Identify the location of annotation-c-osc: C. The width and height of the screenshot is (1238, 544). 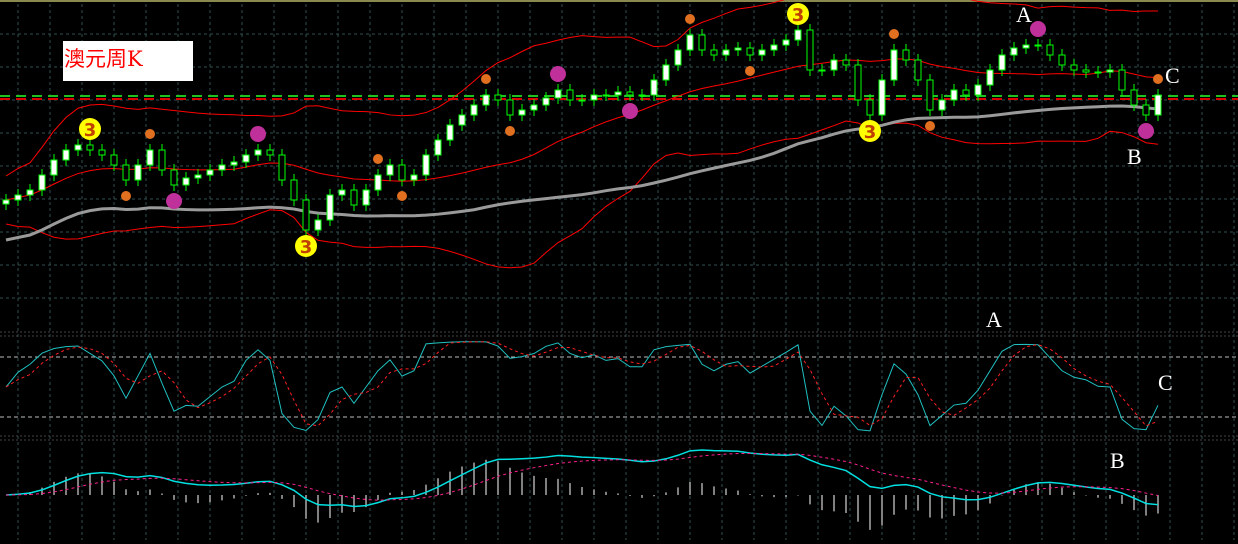
(1165, 382).